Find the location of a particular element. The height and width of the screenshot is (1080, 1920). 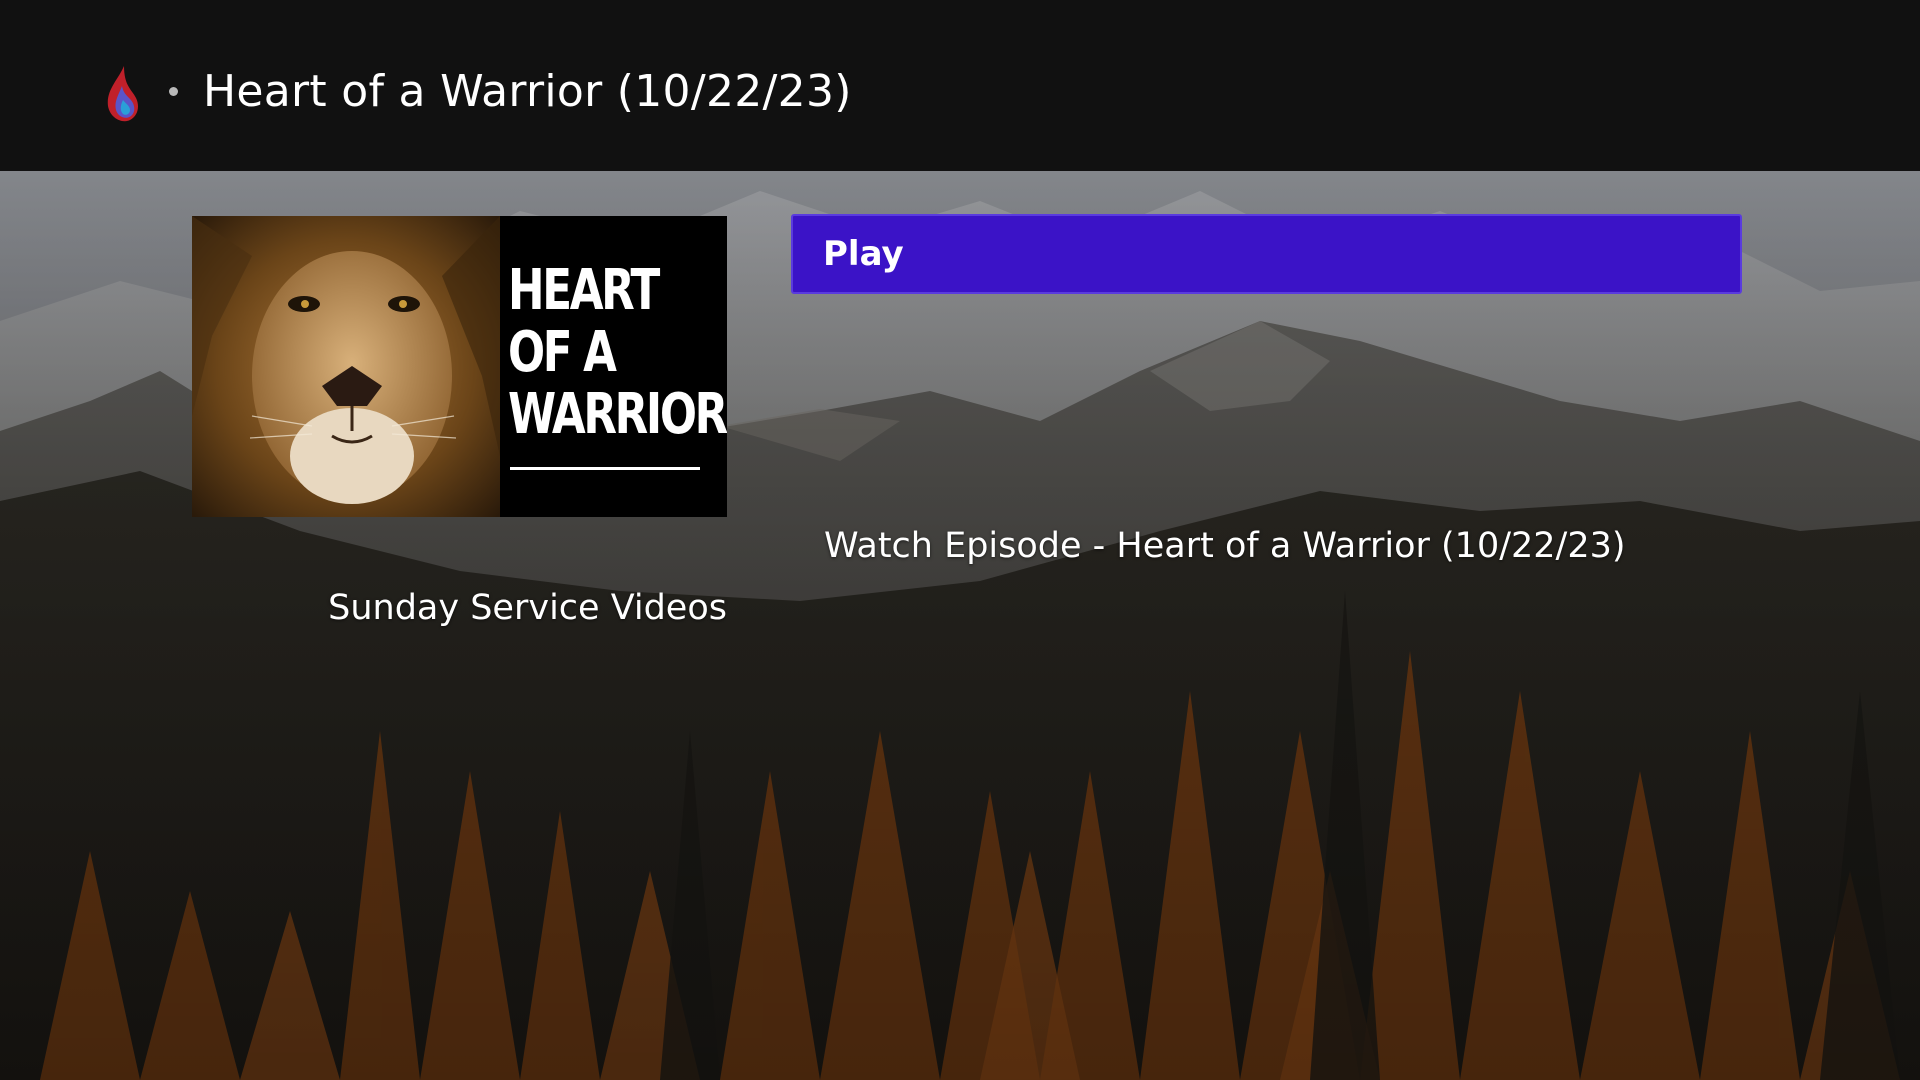

flame-drop-icon is located at coordinates (122, 94).